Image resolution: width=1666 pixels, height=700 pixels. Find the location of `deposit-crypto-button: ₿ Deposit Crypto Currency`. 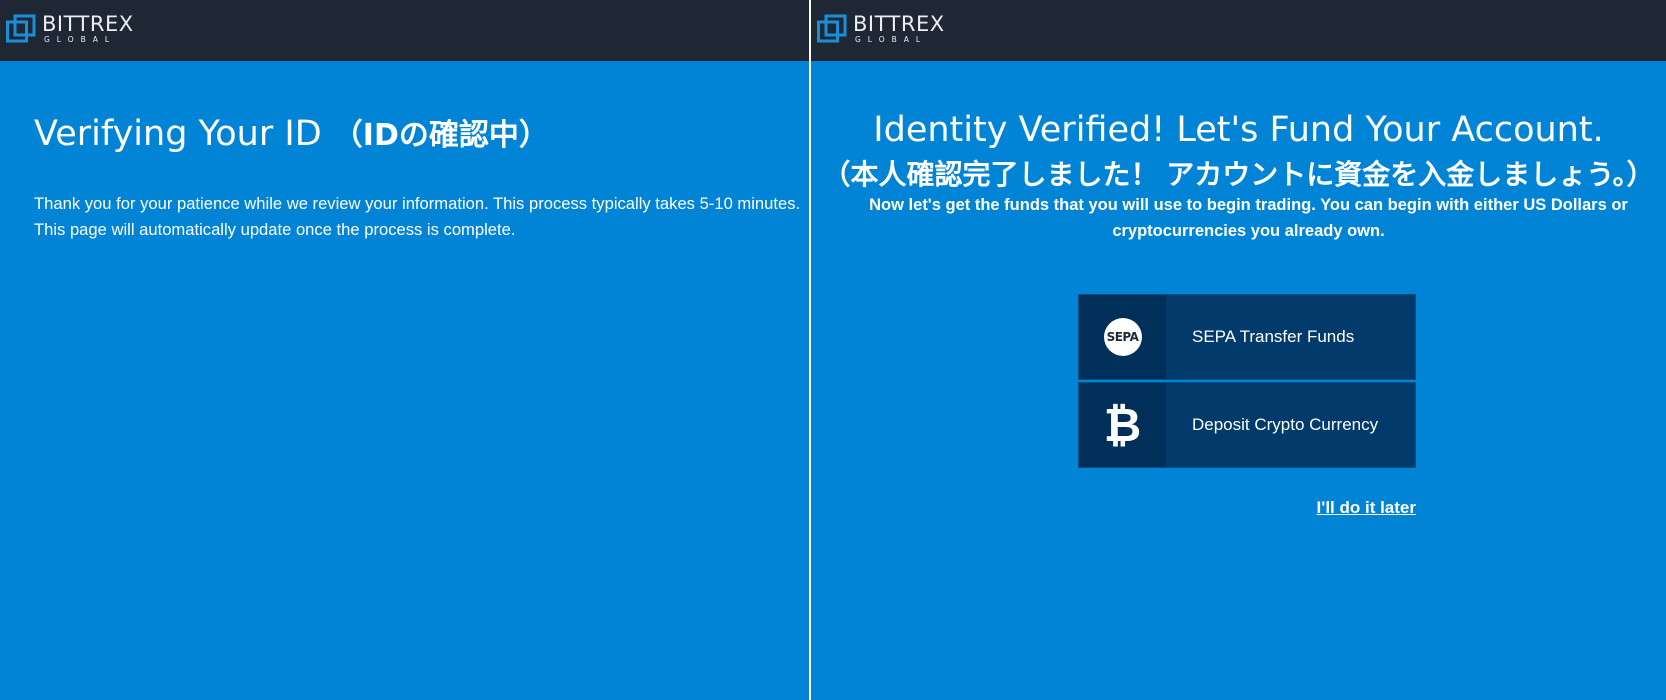

deposit-crypto-button: ₿ Deposit Crypto Currency is located at coordinates (1247, 425).